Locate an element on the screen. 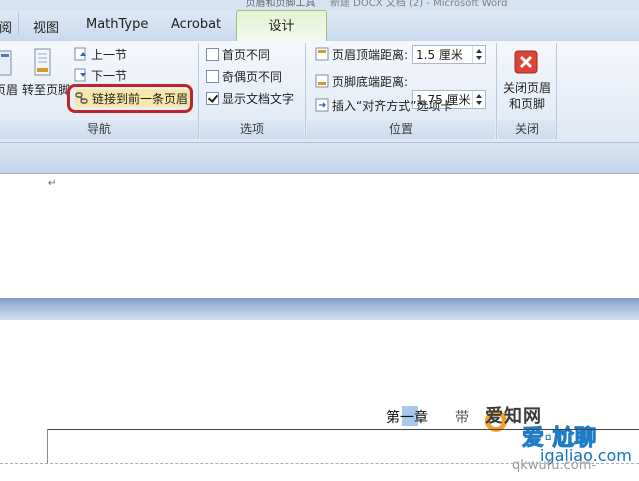 This screenshot has height=481, width=639. paragraph-mark-icon: ↵ is located at coordinates (52, 183).